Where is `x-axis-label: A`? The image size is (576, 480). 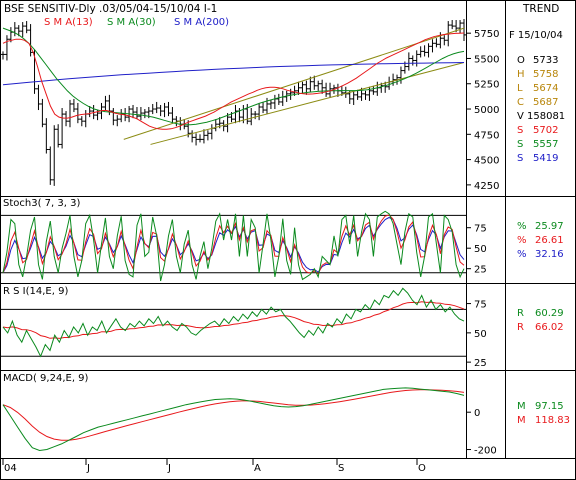
x-axis-label: A is located at coordinates (257, 468).